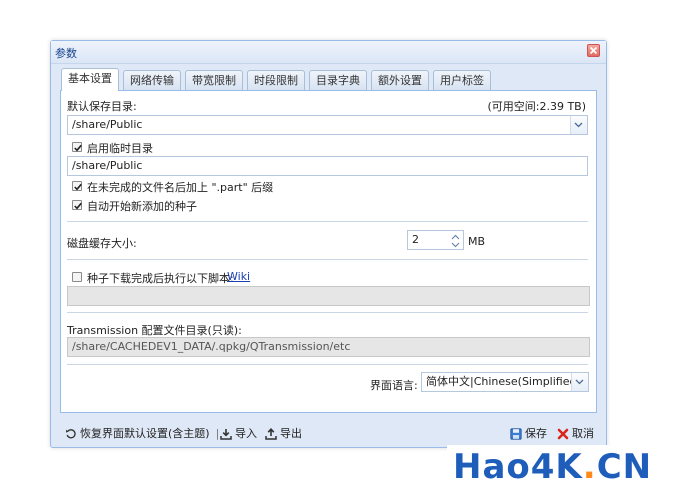 This screenshot has height=492, width=680. What do you see at coordinates (214, 80) in the screenshot?
I see `tab-bandwidth: 带宽限制` at bounding box center [214, 80].